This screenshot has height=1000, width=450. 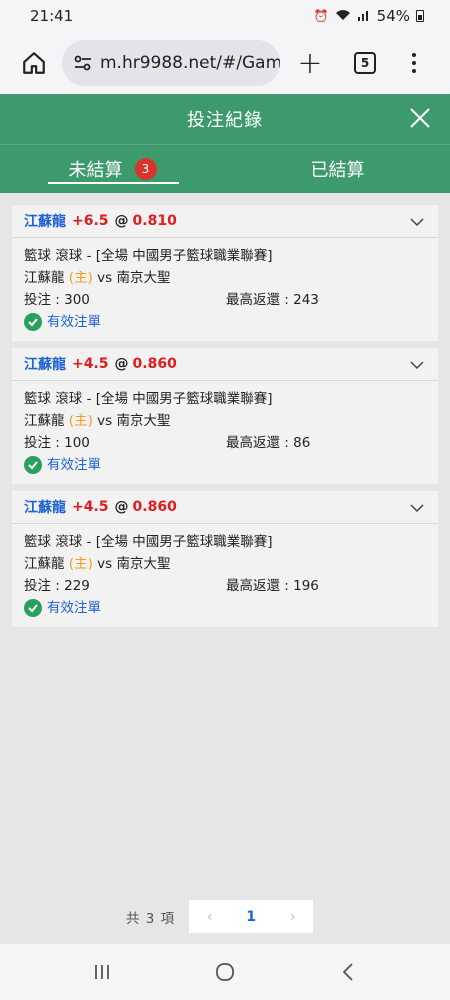 What do you see at coordinates (154, 221) in the screenshot?
I see `odds: 0.810` at bounding box center [154, 221].